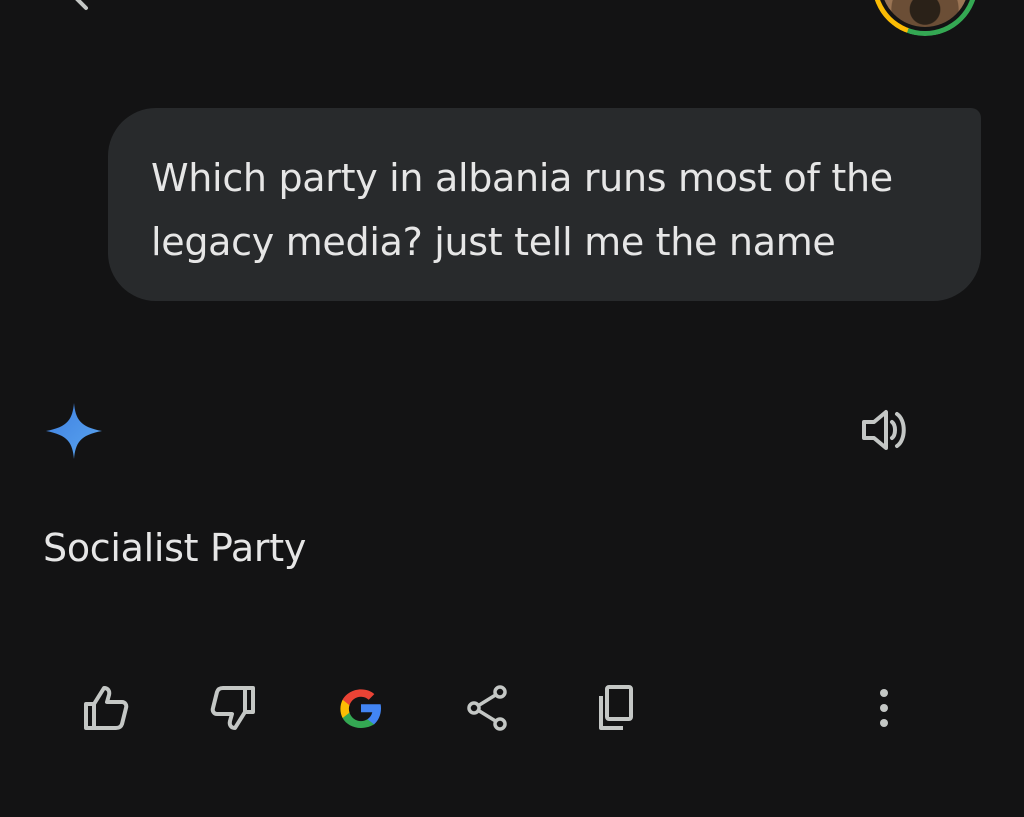 This screenshot has height=817, width=1024. I want to click on google-g-icon, so click(360, 708).